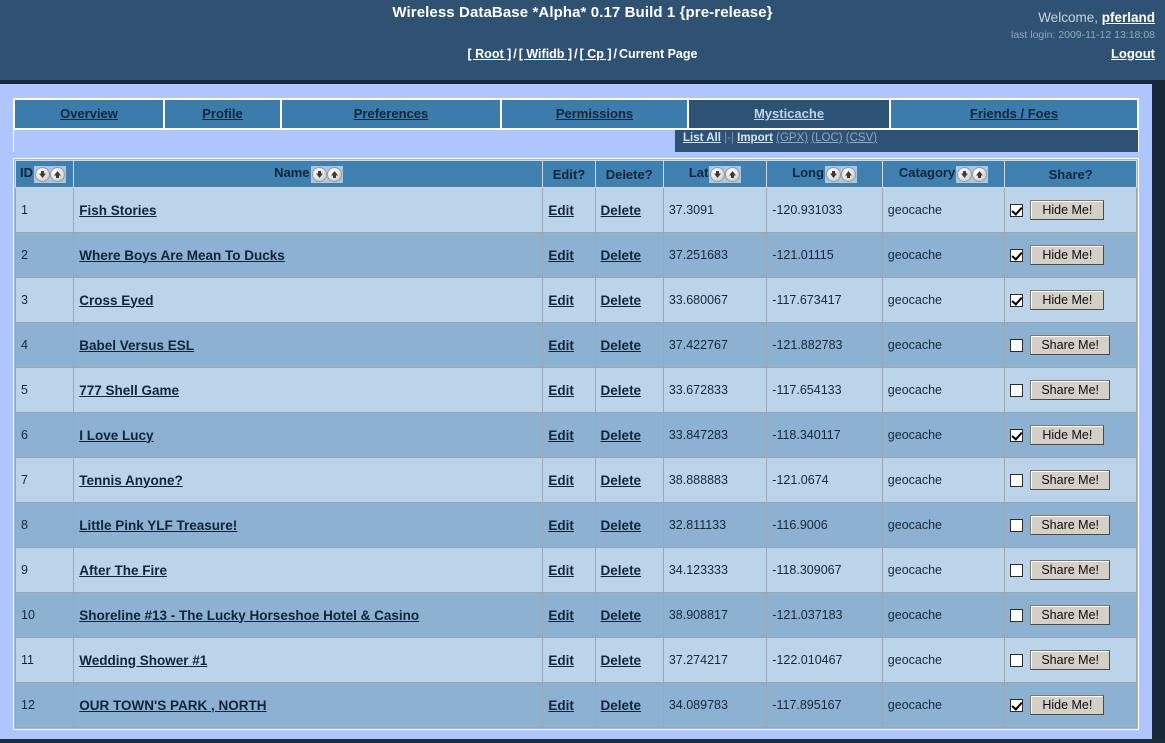 The image size is (1165, 743). I want to click on tab-overview-label: Overview, so click(89, 113).